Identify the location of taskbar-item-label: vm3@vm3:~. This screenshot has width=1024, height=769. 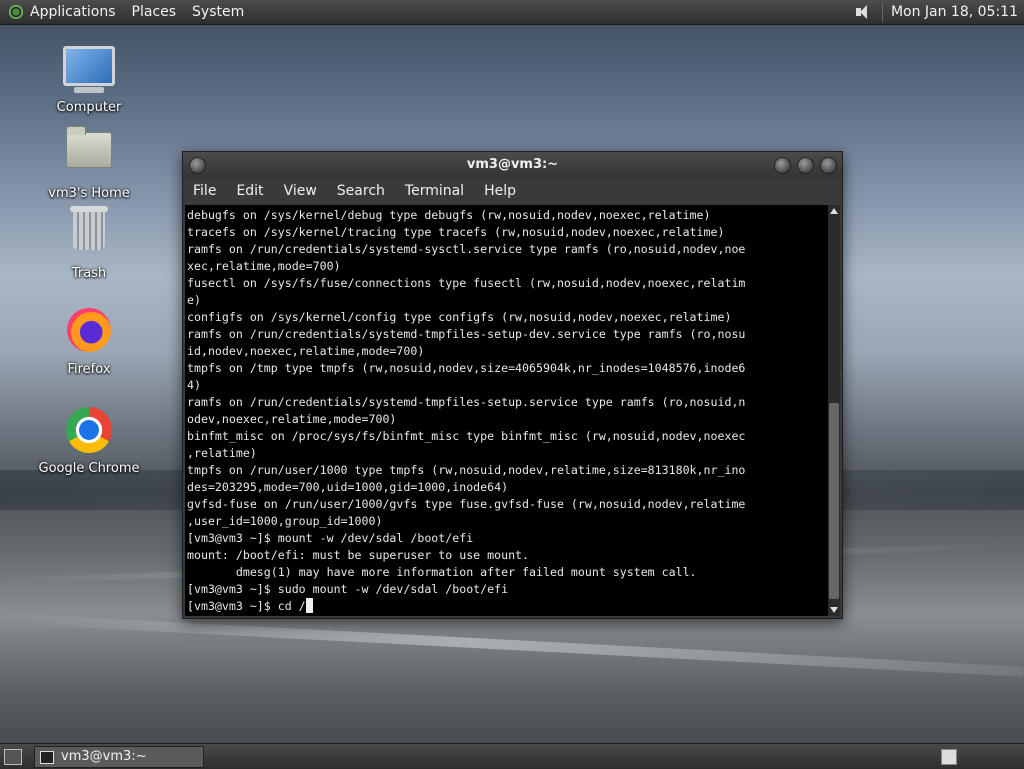
(104, 756).